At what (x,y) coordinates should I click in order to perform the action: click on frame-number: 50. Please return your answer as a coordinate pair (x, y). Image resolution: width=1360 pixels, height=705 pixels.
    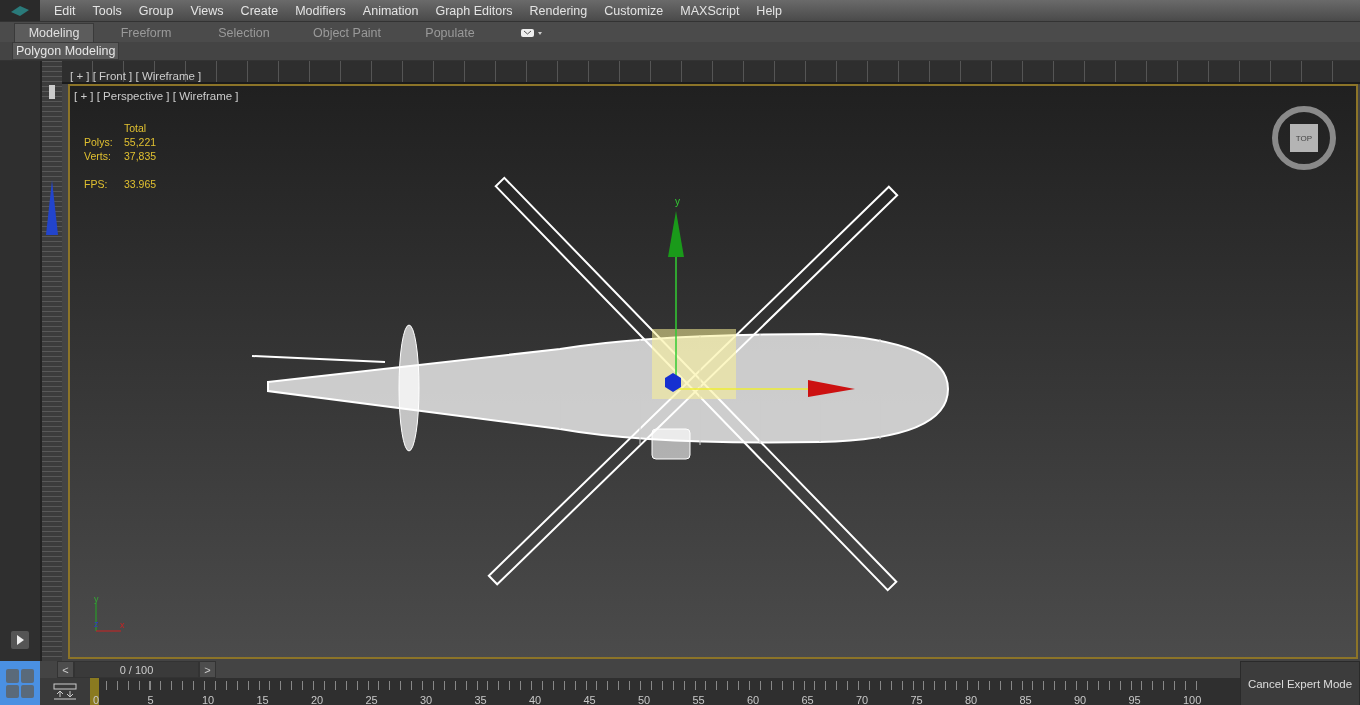
    Looking at the image, I should click on (645, 699).